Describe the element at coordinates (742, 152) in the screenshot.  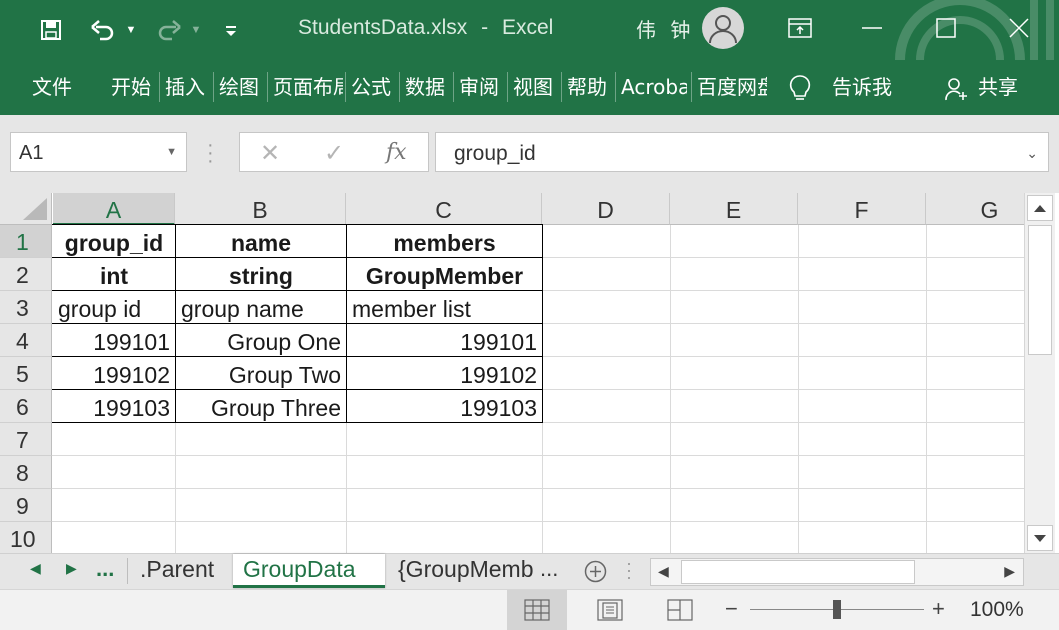
I see `formula-input: group_id ⌄` at that location.